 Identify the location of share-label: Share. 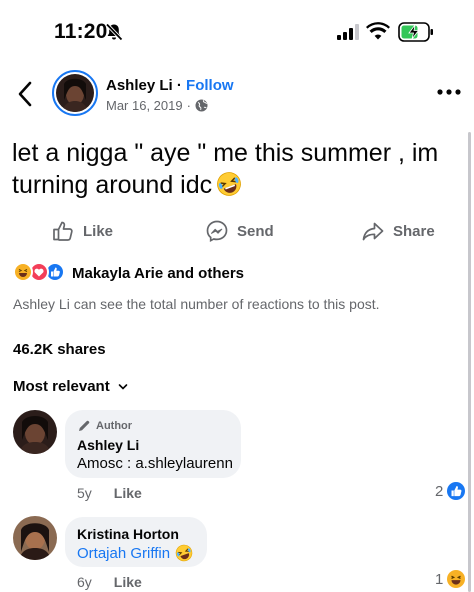
(414, 231).